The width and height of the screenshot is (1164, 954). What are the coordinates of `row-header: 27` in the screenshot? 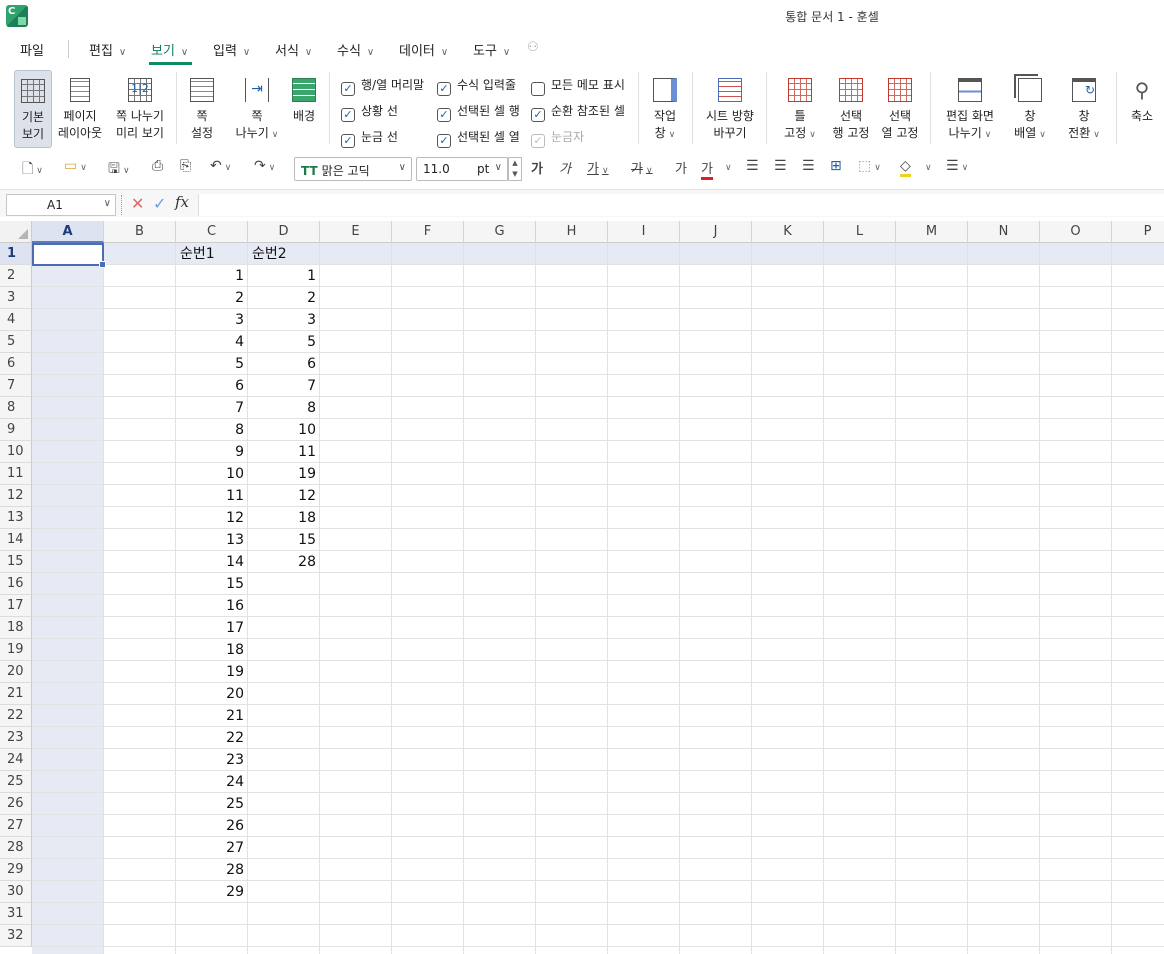 It's located at (16, 826).